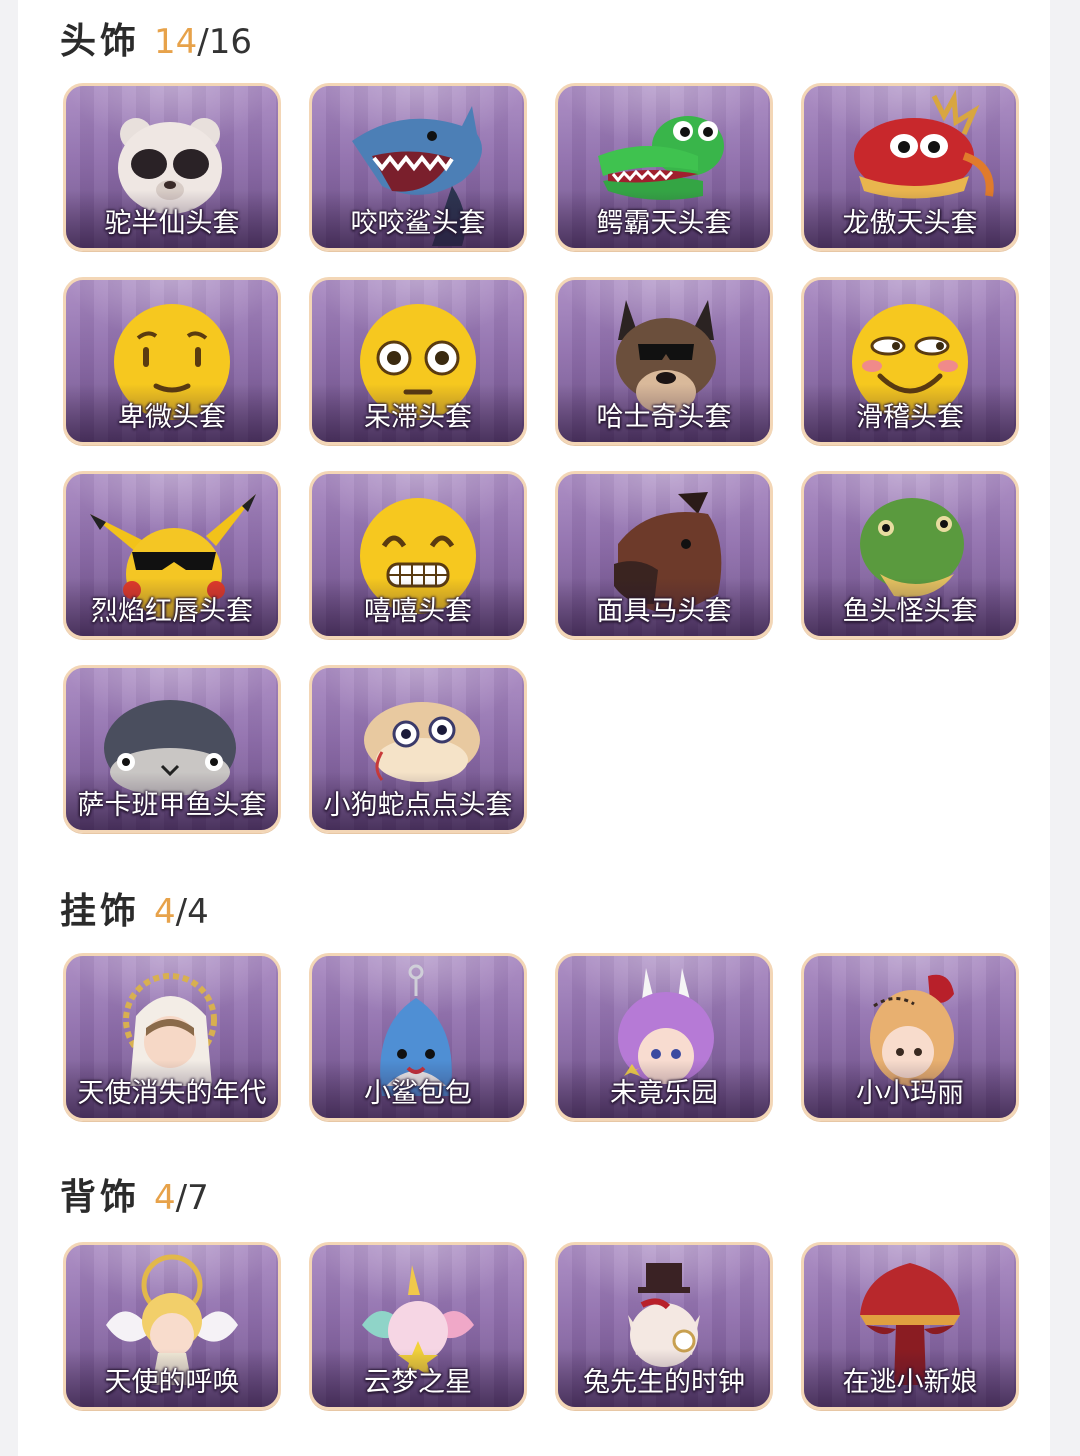 The image size is (1080, 1456). Describe the element at coordinates (418, 611) in the screenshot. I see `item-label: 嘻嘻头套` at that location.